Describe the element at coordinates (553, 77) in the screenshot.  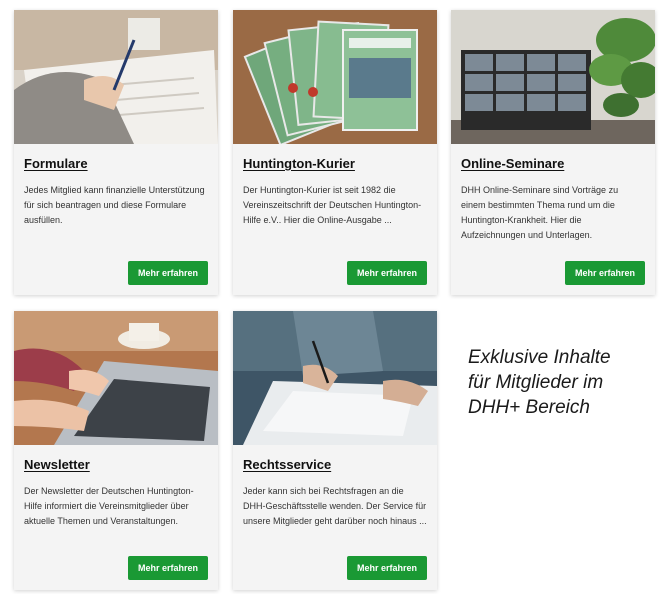
I see `card-image-video-call` at that location.